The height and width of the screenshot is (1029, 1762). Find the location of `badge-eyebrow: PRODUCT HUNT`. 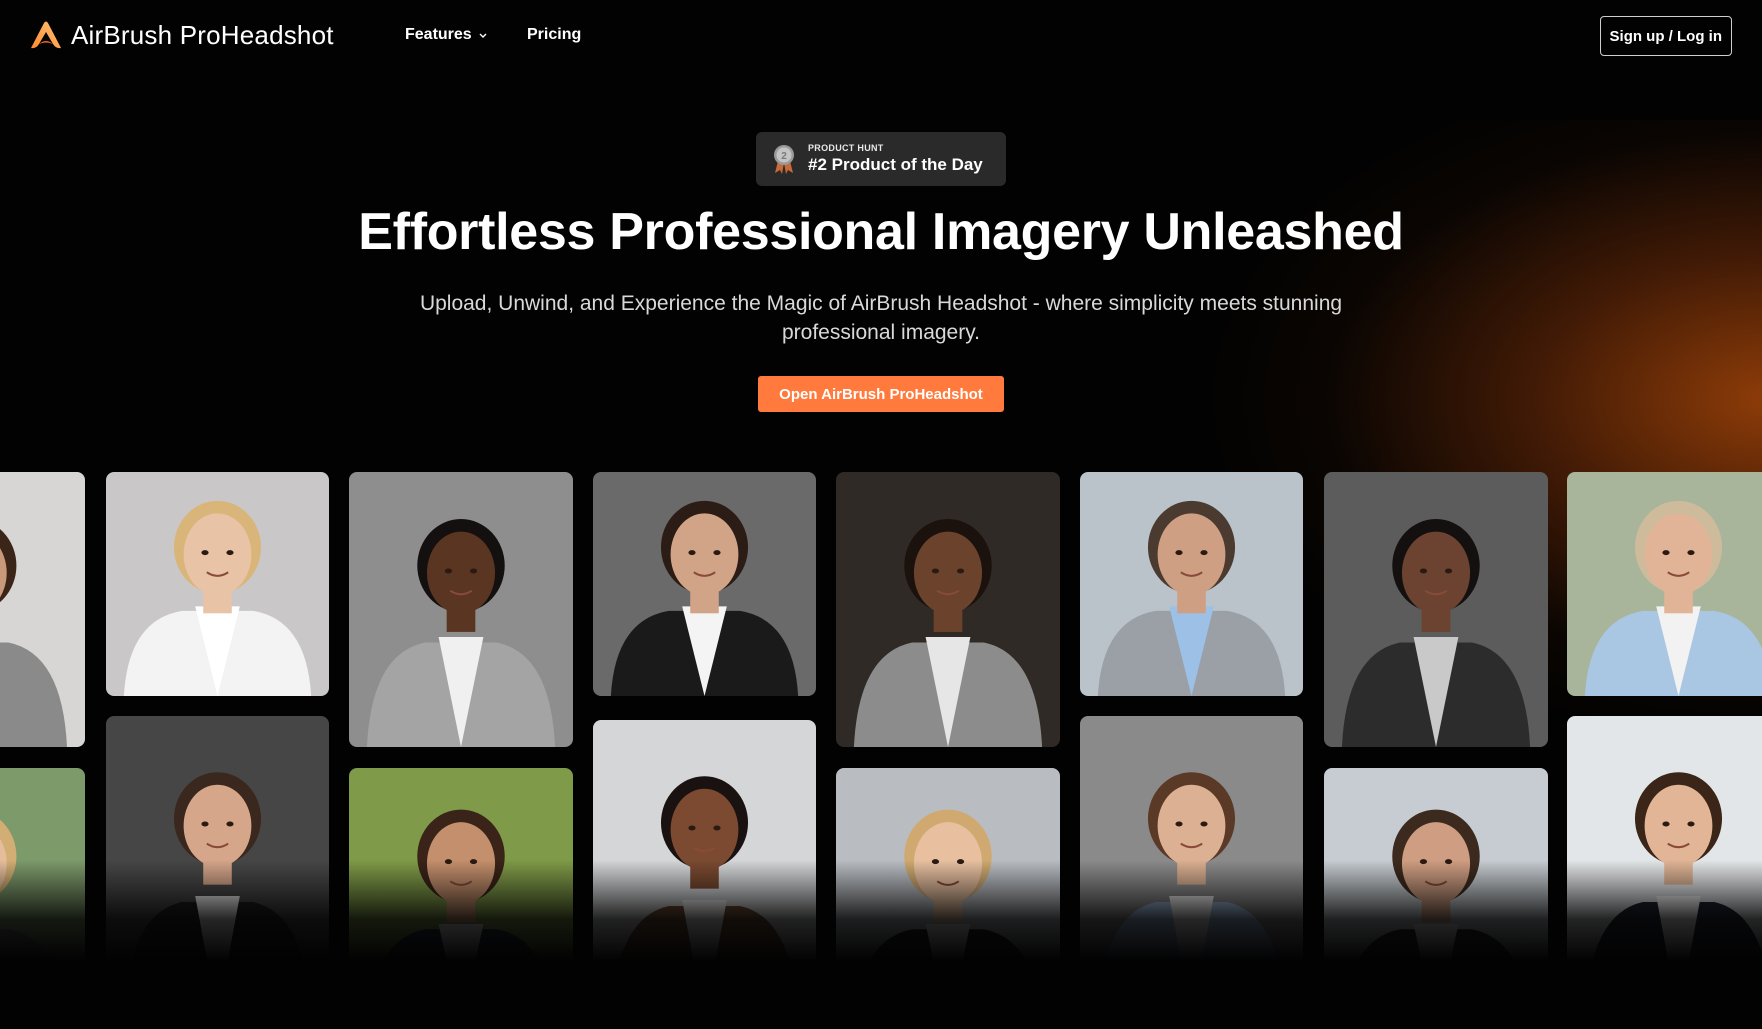

badge-eyebrow: PRODUCT HUNT is located at coordinates (846, 148).